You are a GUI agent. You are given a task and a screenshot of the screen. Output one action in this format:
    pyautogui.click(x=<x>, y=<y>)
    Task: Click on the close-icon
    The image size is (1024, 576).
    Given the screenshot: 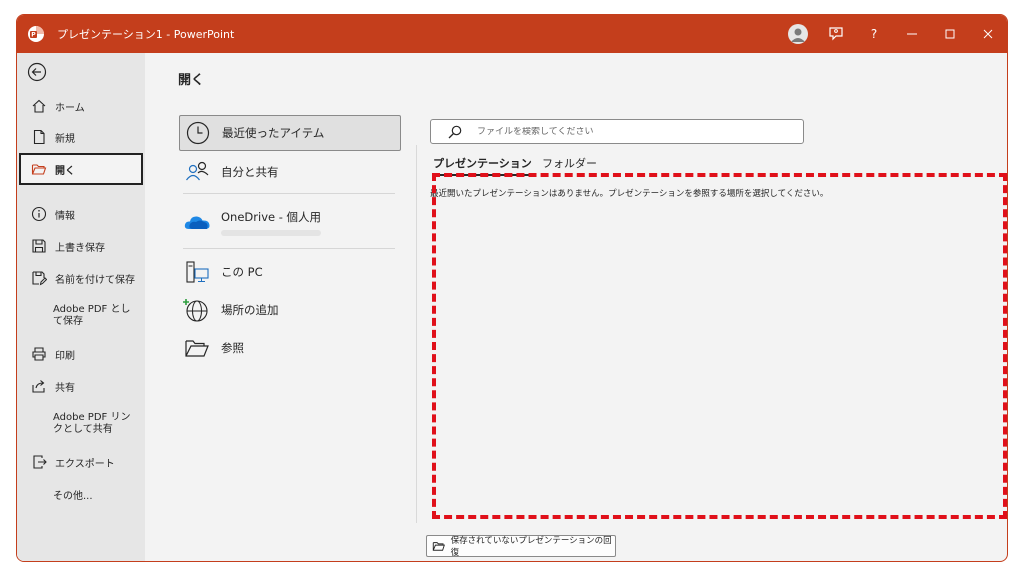 What is the action you would take?
    pyautogui.click(x=988, y=34)
    